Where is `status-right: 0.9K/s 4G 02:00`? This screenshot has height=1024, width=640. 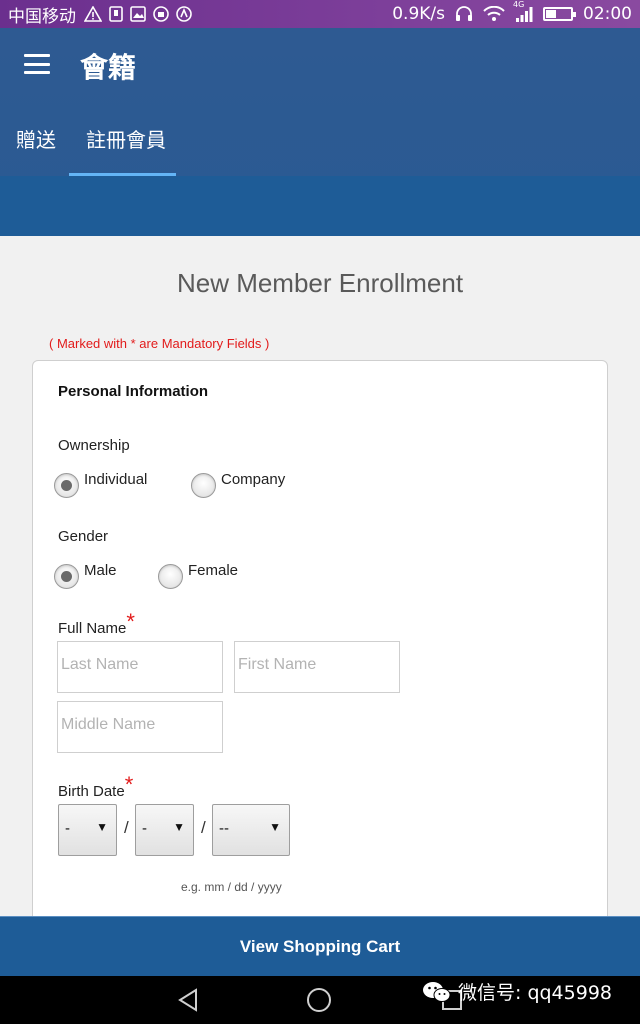
status-right: 0.9K/s 4G 02:00 is located at coordinates (512, 12).